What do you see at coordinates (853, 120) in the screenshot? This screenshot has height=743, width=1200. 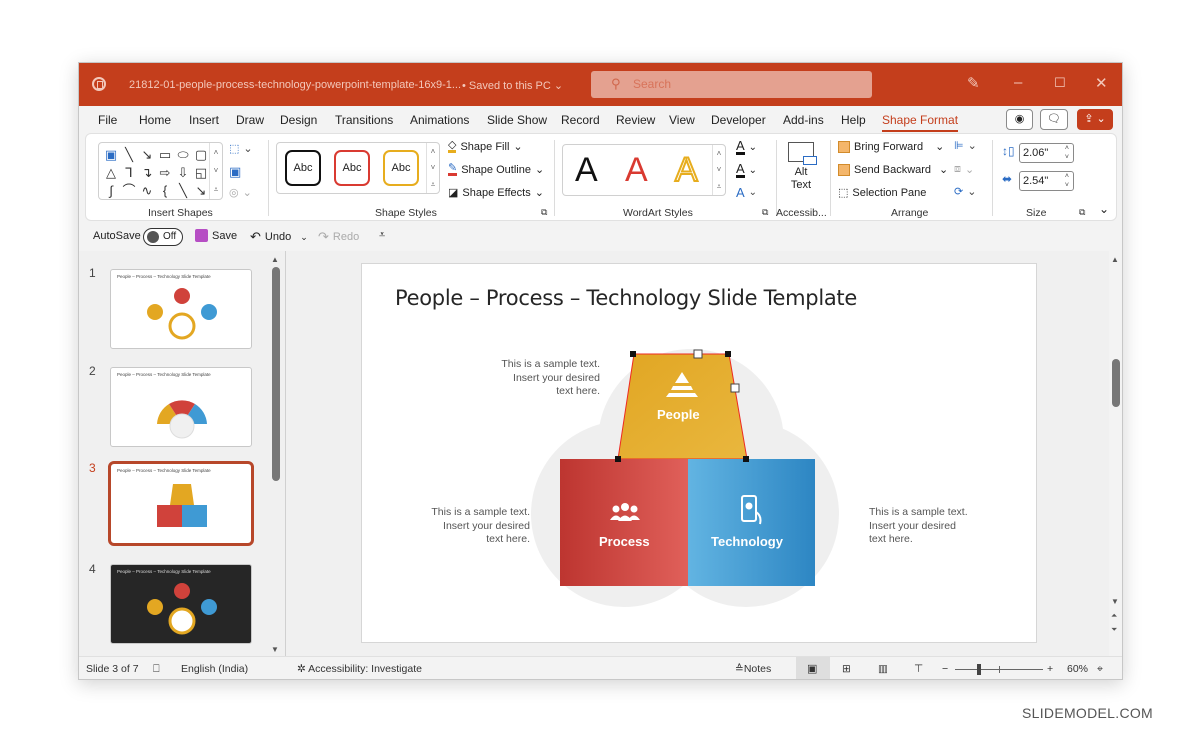 I see `tab-help: Help` at bounding box center [853, 120].